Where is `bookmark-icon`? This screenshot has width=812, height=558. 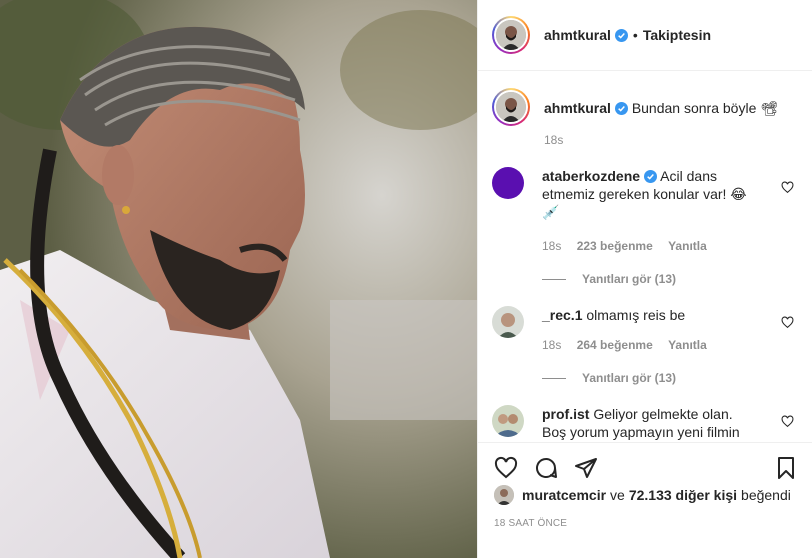 bookmark-icon is located at coordinates (786, 468).